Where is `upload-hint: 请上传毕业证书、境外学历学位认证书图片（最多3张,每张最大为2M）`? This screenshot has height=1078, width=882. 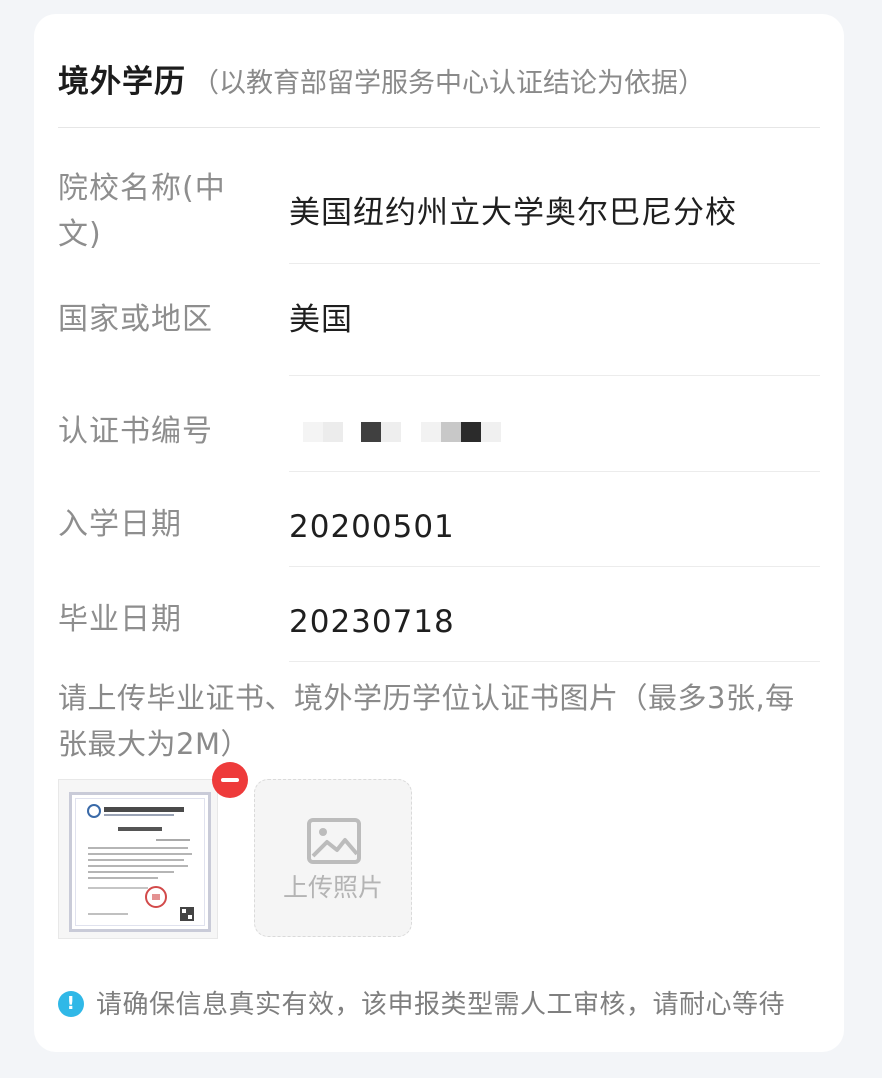 upload-hint: 请上传毕业证书、境外学历学位认证书图片（最多3张,每张最大为2M） is located at coordinates (426, 721).